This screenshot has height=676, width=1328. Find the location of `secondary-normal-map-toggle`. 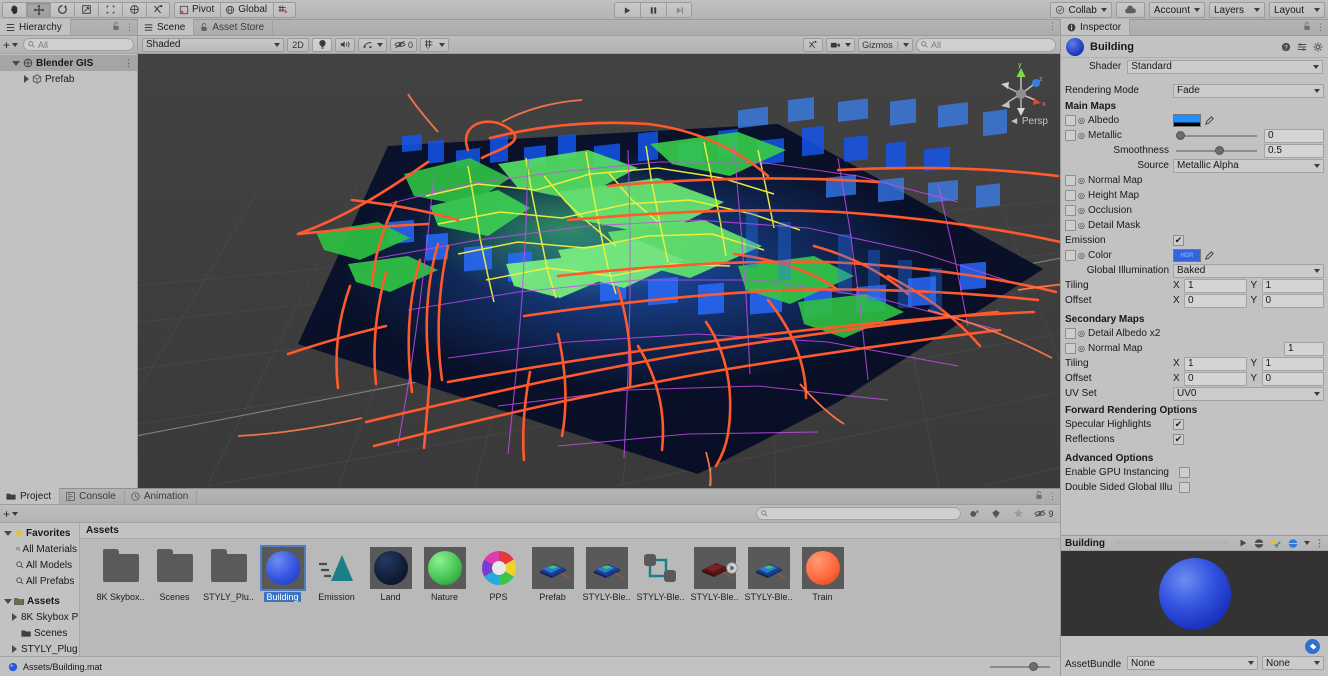

secondary-normal-map-toggle is located at coordinates (1070, 348).